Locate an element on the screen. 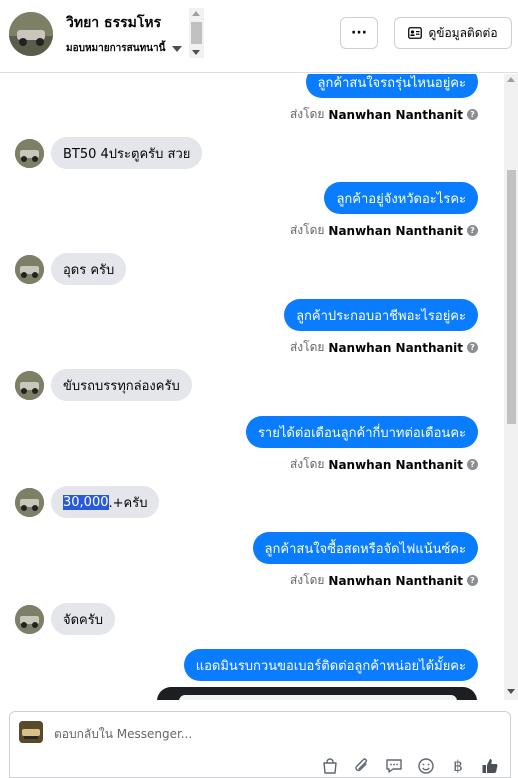 This screenshot has width=518, height=778. incoming-message: อุดร ครับ is located at coordinates (89, 269).